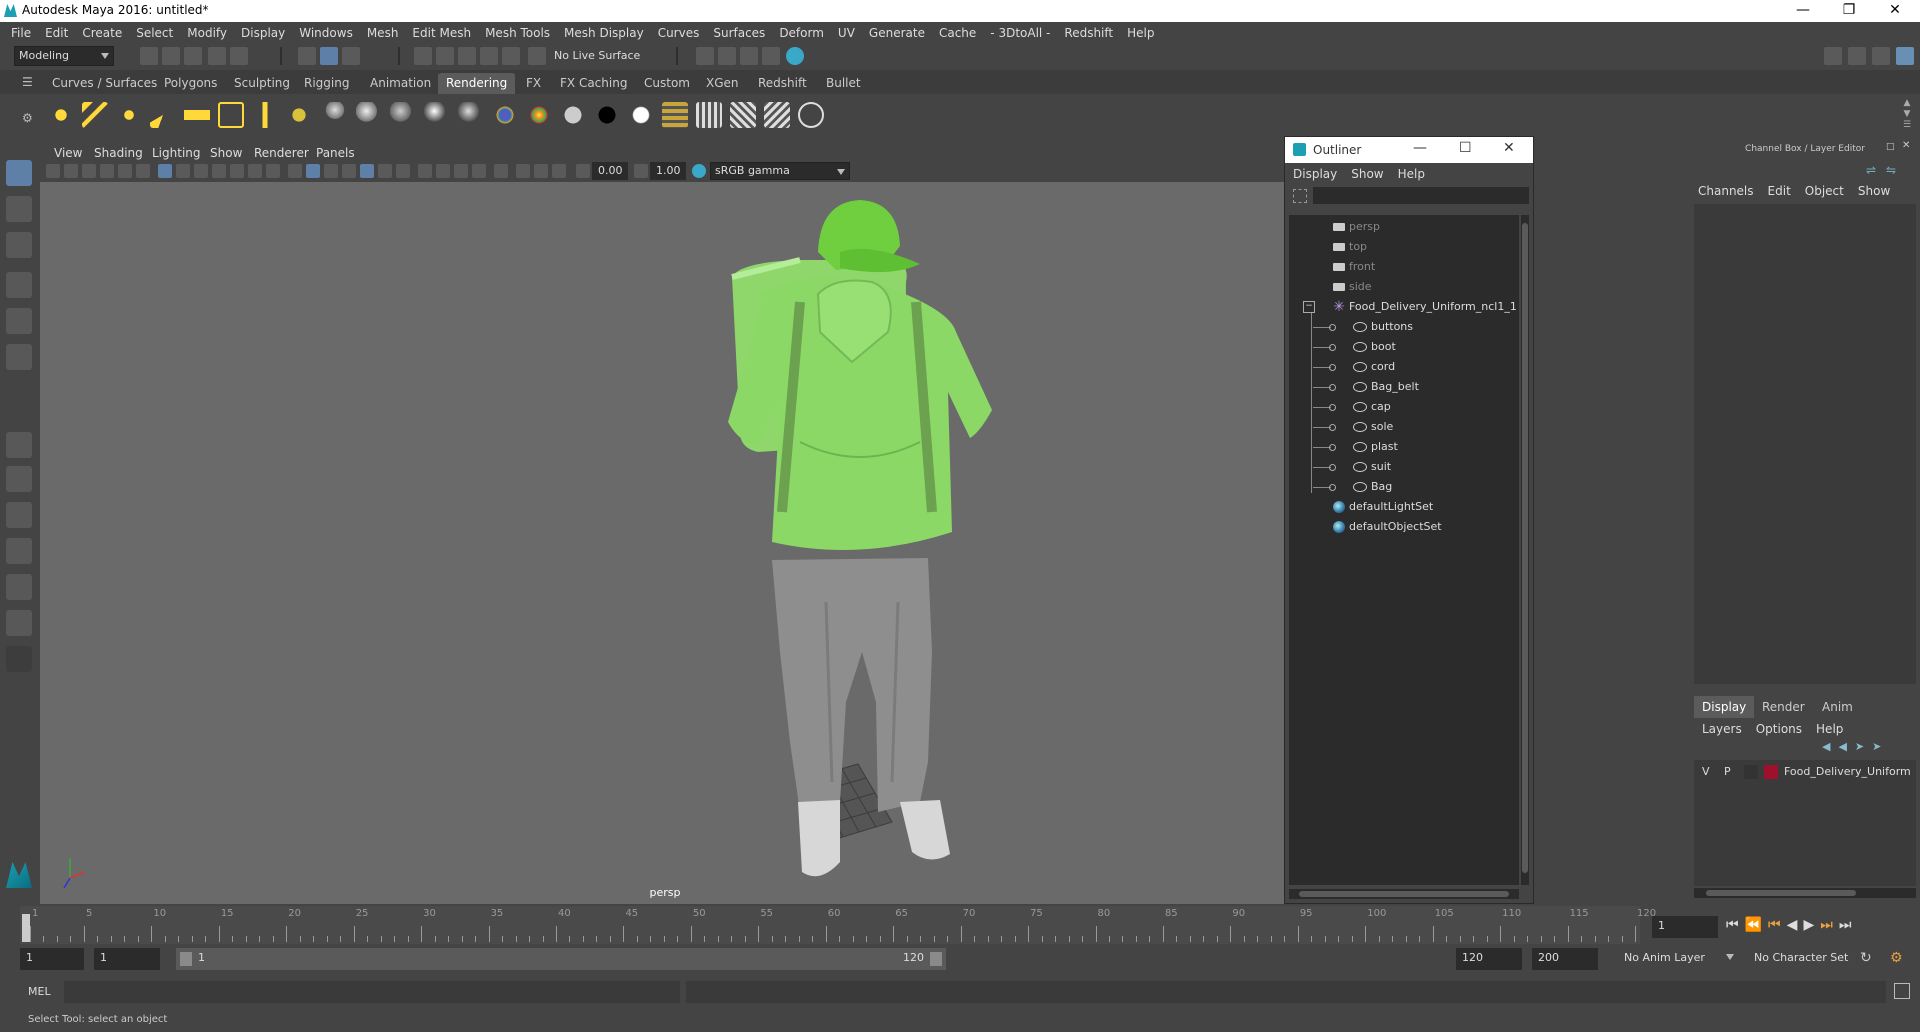  Describe the element at coordinates (573, 115) in the screenshot. I see `surface-shader-icon` at that location.